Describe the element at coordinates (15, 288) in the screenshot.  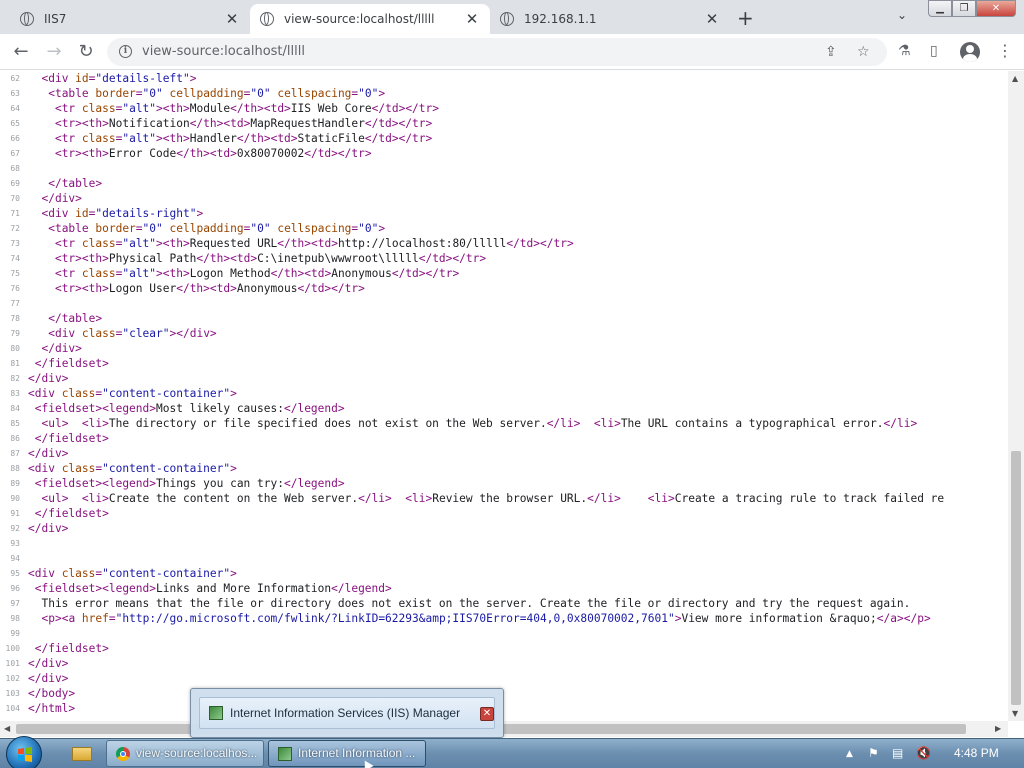
I see `line-number: 76` at that location.